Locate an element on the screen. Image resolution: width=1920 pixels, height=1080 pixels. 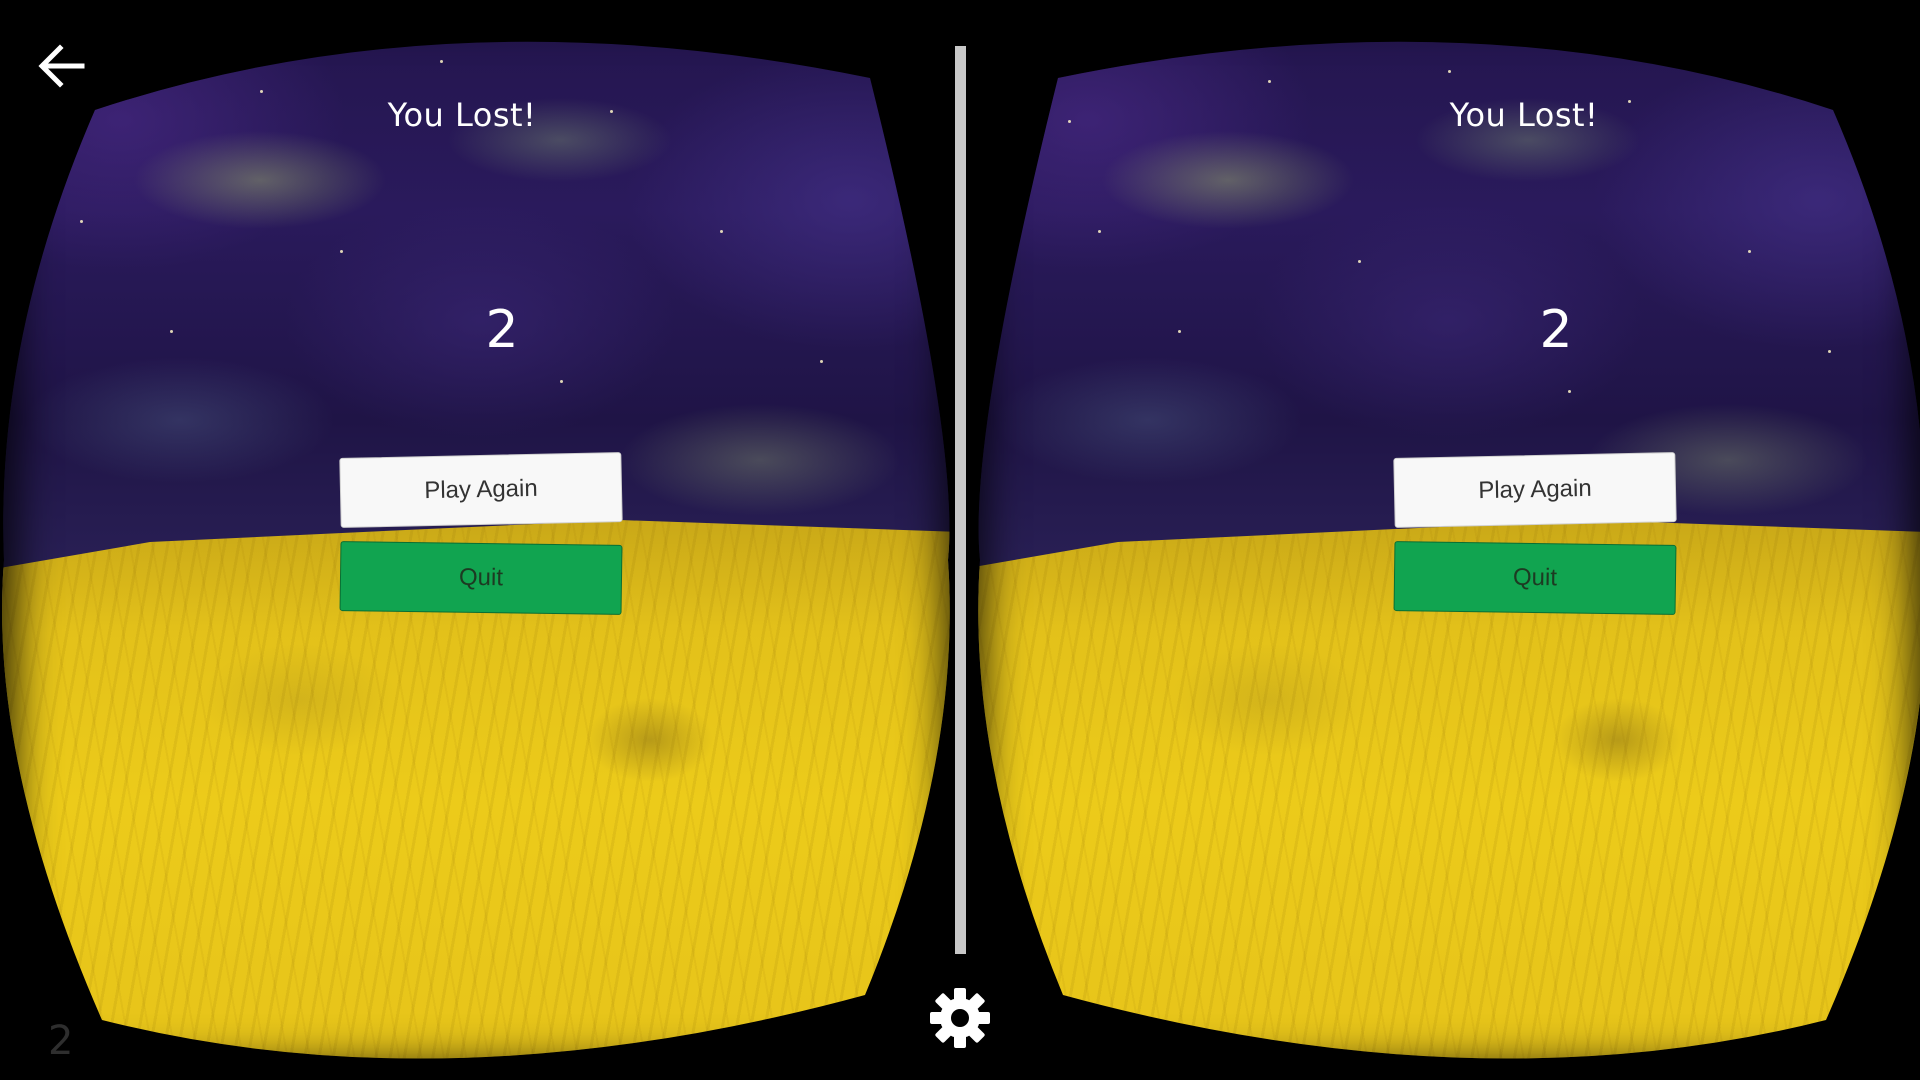
gear-icon is located at coordinates (960, 1018).